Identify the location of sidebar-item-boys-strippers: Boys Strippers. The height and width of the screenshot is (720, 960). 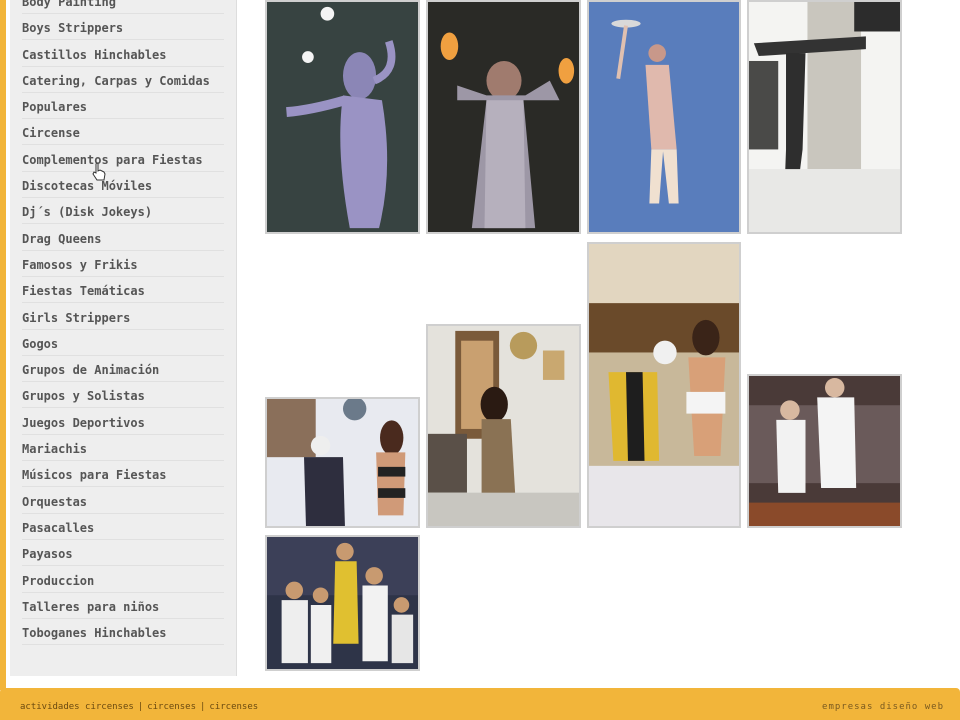
(123, 27).